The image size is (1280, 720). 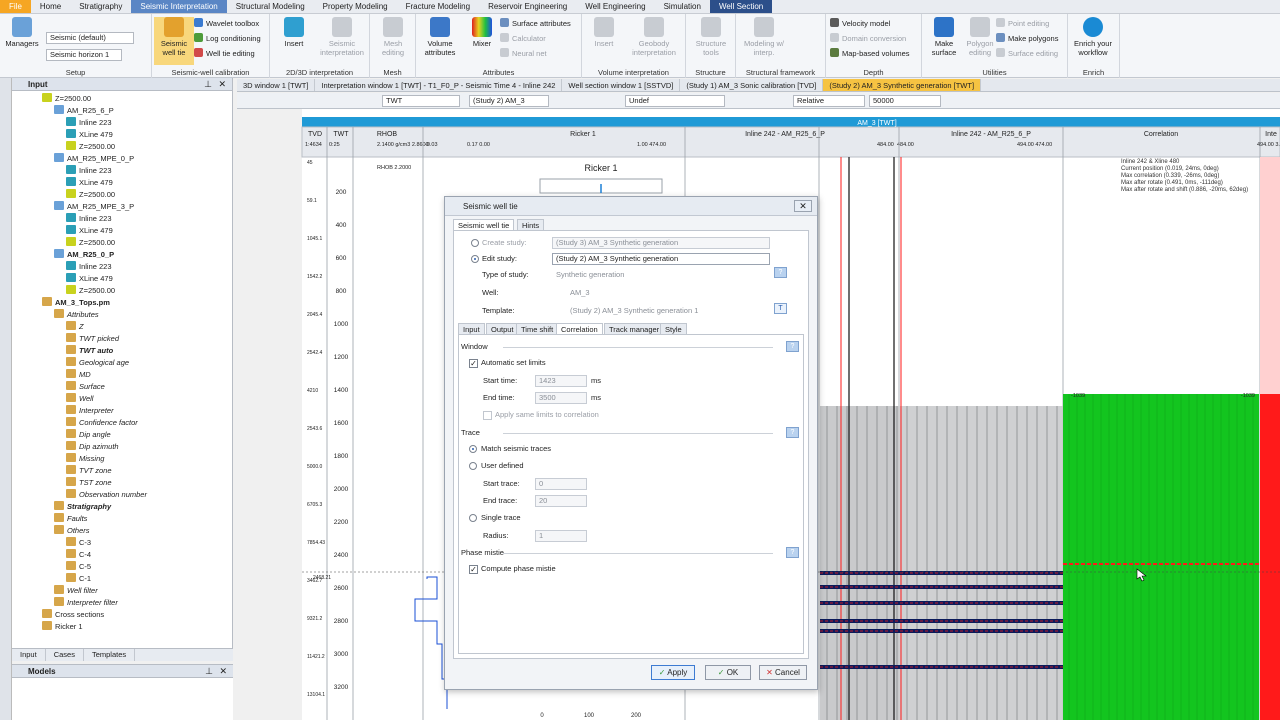 What do you see at coordinates (1027, 39) in the screenshot?
I see `make-polygons-button: Make polygons` at bounding box center [1027, 39].